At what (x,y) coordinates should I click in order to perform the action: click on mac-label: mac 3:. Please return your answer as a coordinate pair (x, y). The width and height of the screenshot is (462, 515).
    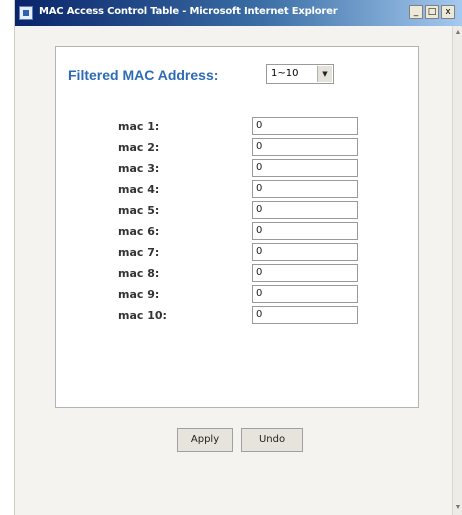
    Looking at the image, I should click on (139, 168).